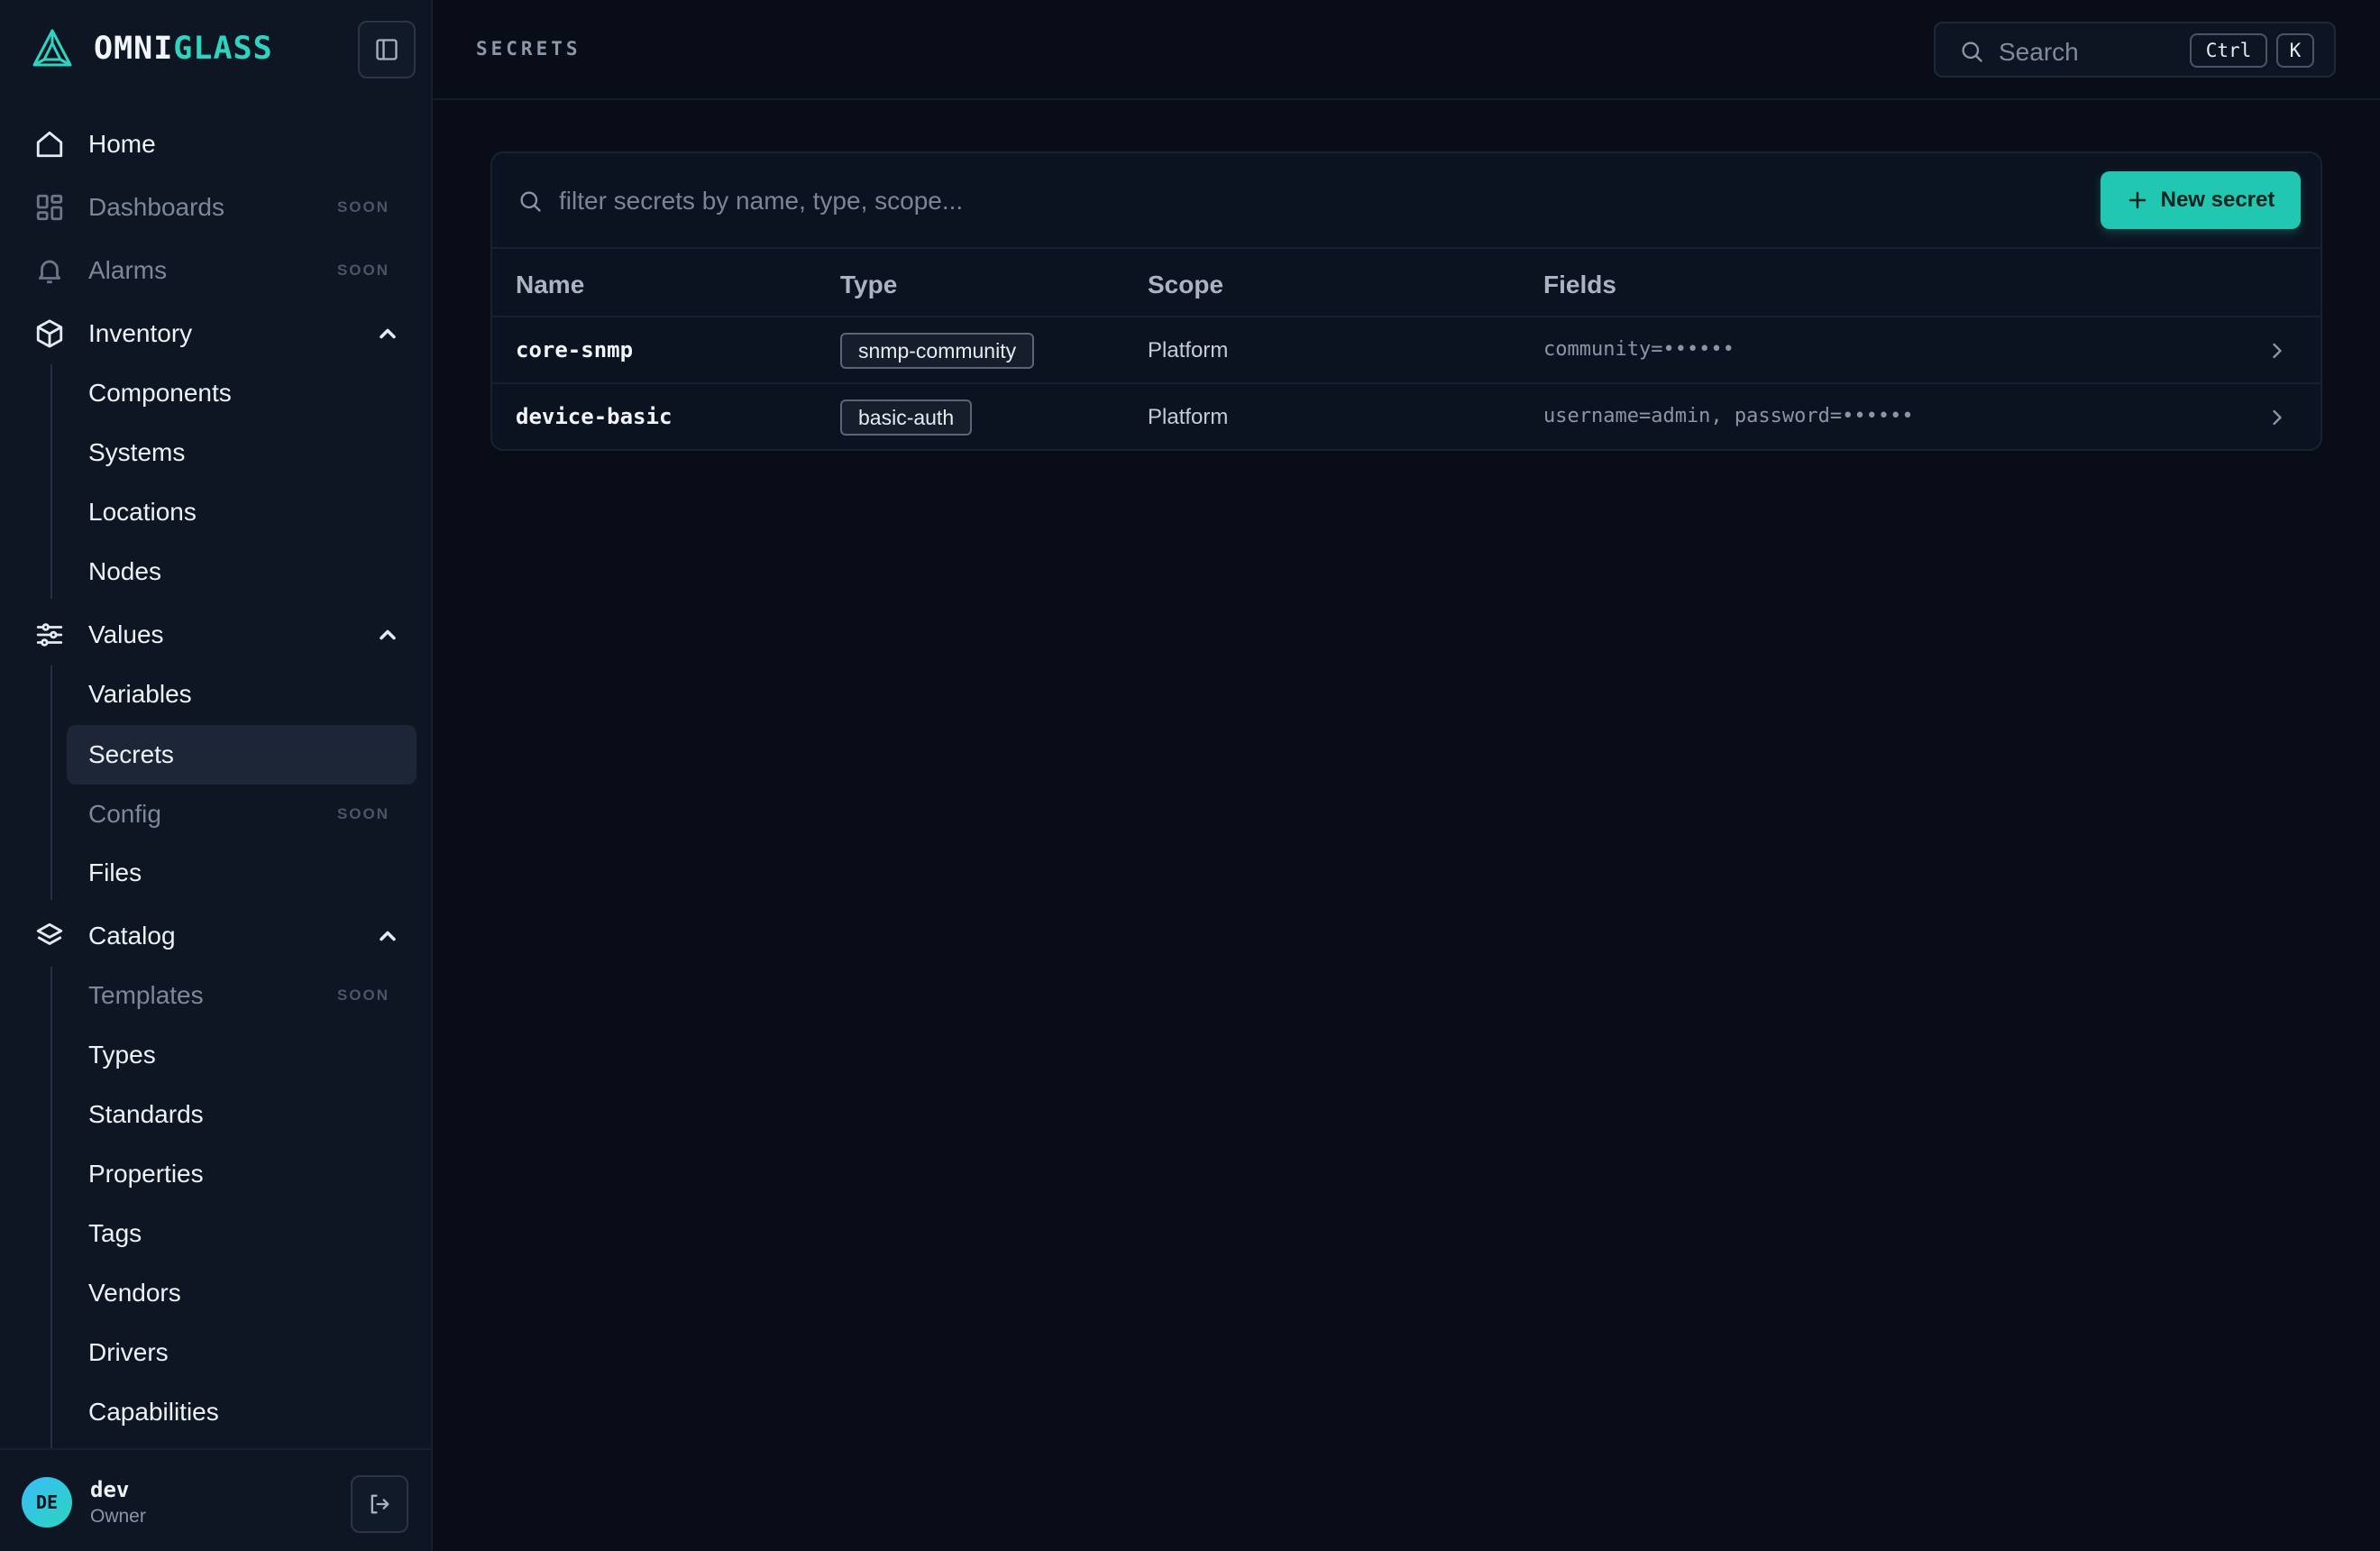 The image size is (2380, 1551). I want to click on shortcut-k-key: K, so click(2295, 50).